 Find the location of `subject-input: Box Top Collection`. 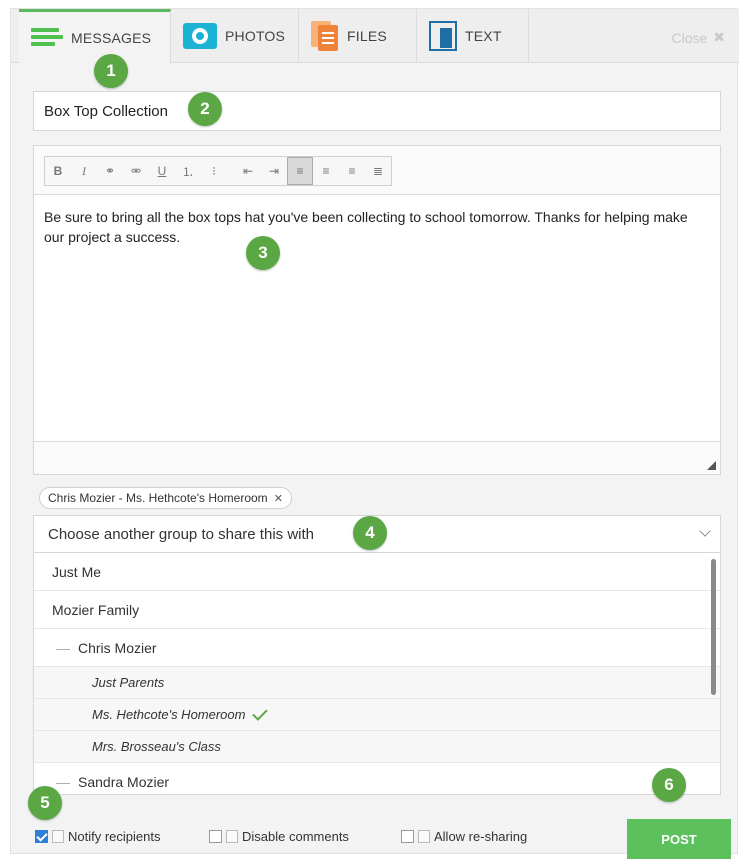

subject-input: Box Top Collection is located at coordinates (377, 111).